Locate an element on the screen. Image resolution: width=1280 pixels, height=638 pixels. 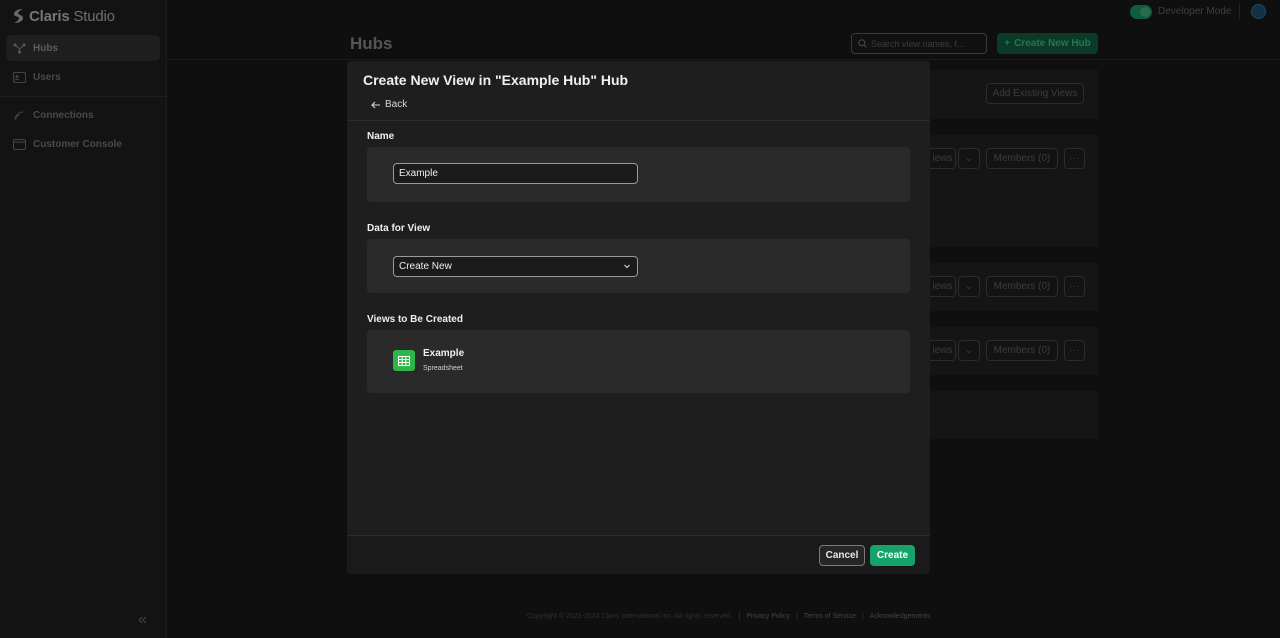
terms-of-service-link: Terms of Service is located at coordinates (830, 616).